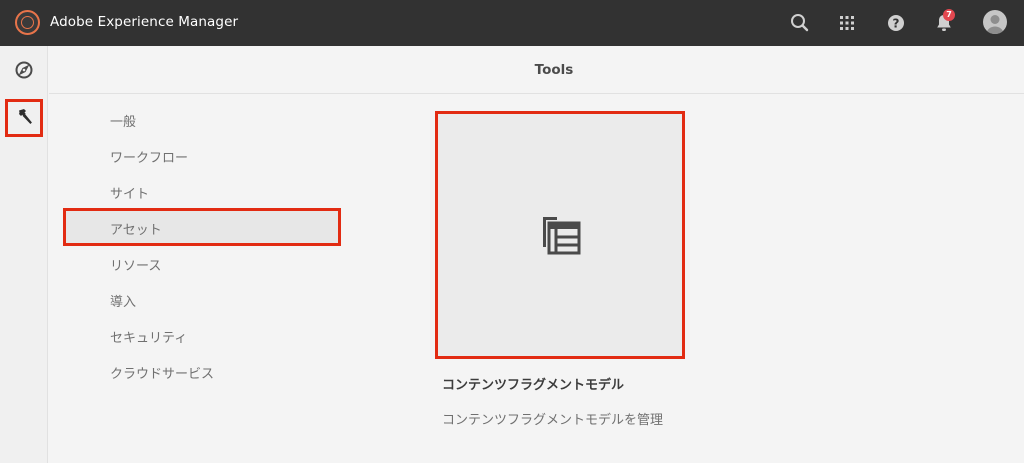 Image resolution: width=1024 pixels, height=463 pixels. What do you see at coordinates (24, 117) in the screenshot?
I see `tools-hammer-icon` at bounding box center [24, 117].